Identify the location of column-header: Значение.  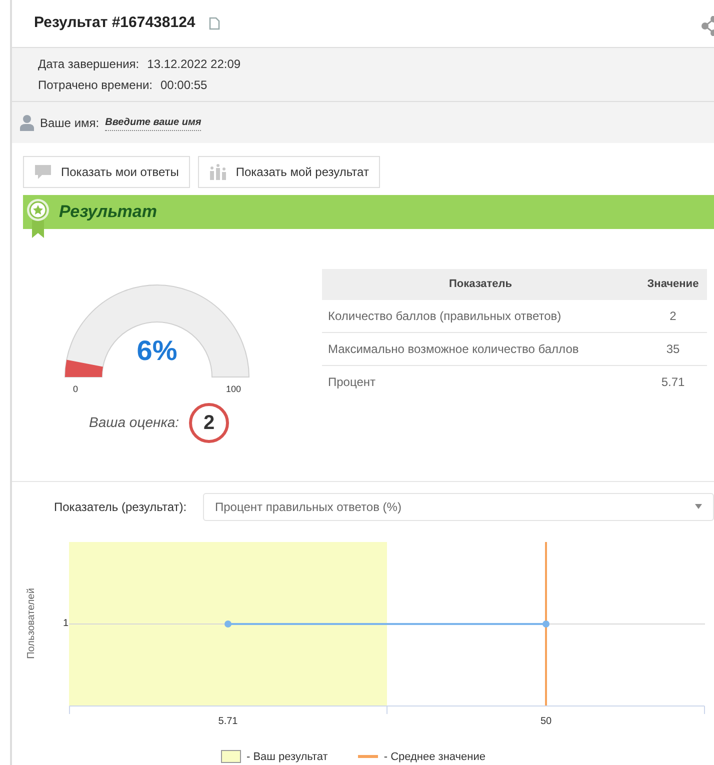
(673, 284).